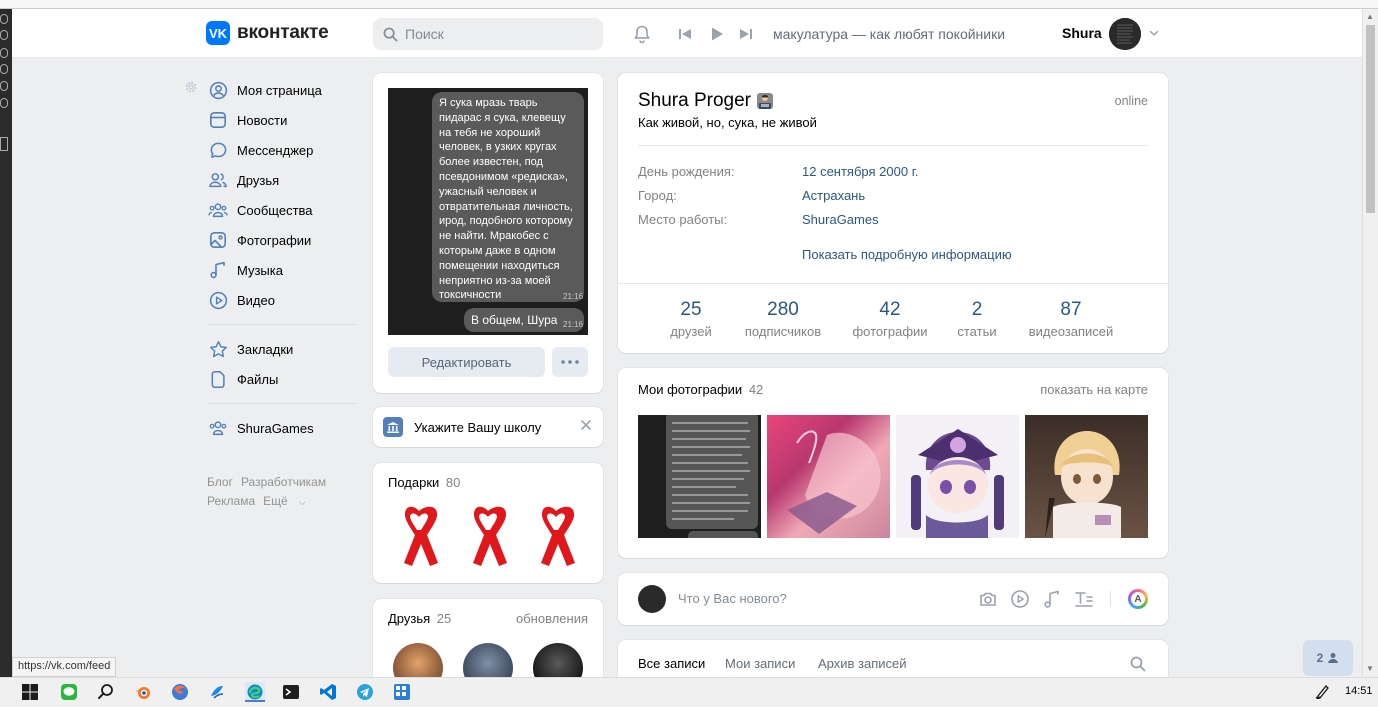 The height and width of the screenshot is (707, 1378). Describe the element at coordinates (180, 692) in the screenshot. I see `firefox-icon` at that location.